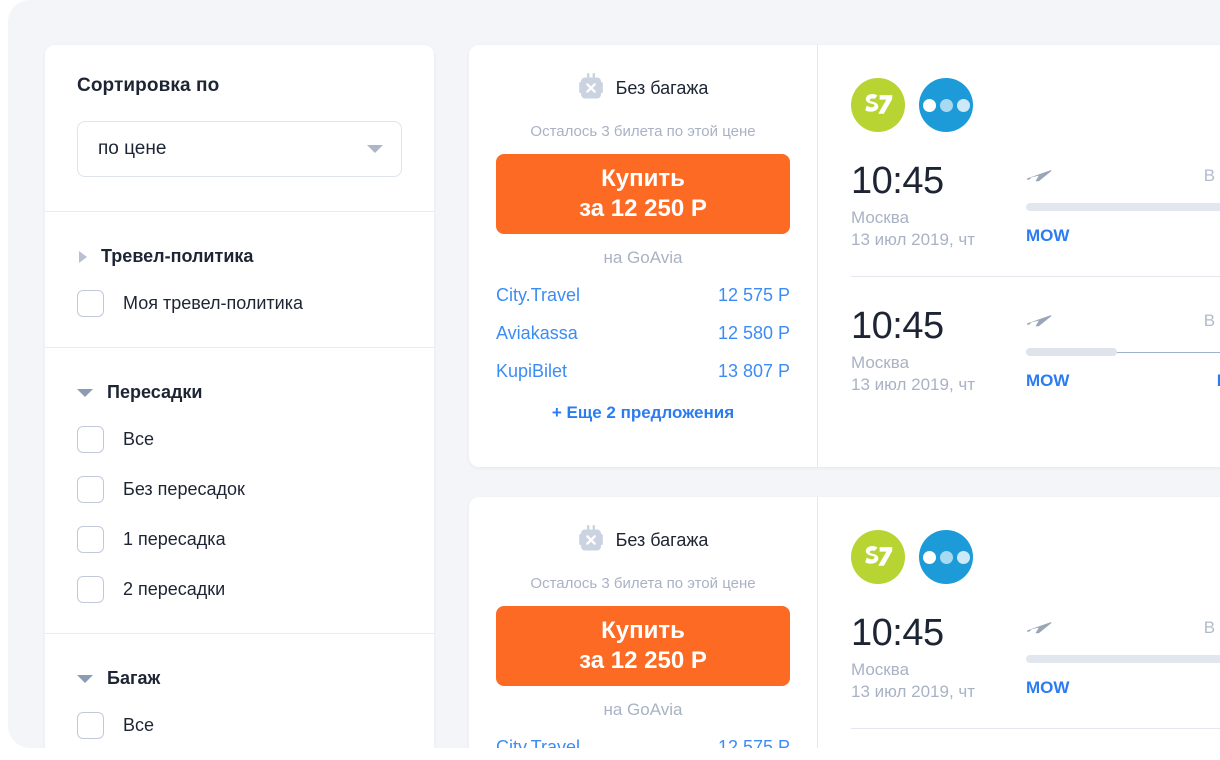 The height and width of the screenshot is (760, 1220). Describe the element at coordinates (753, 371) in the screenshot. I see `offer-price: 13 807 Р` at that location.